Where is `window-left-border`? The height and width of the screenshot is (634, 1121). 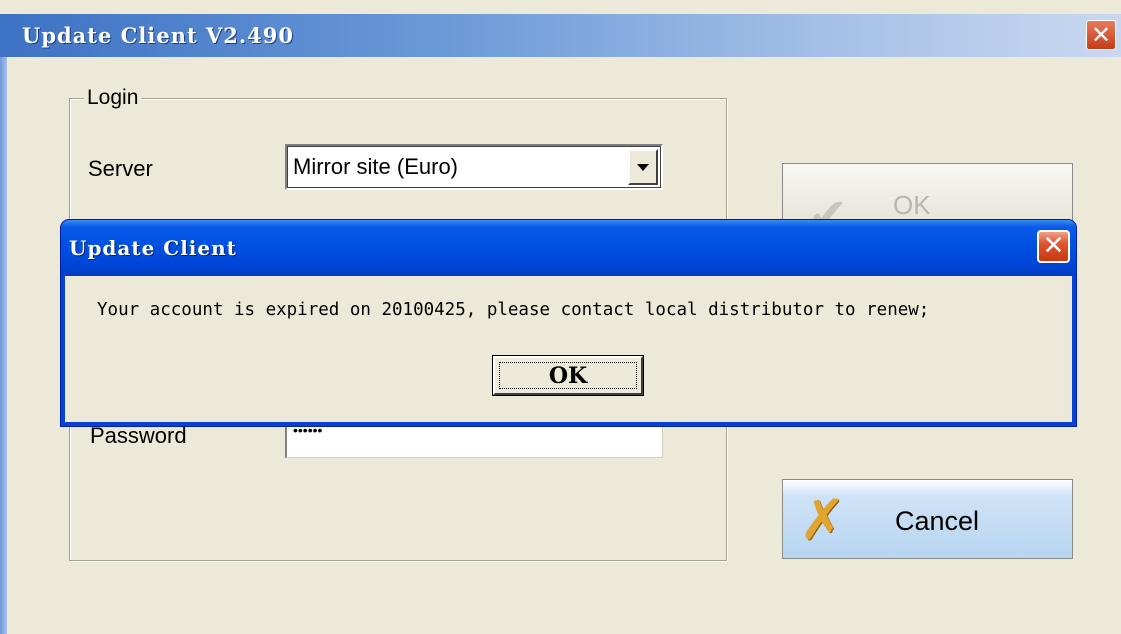 window-left-border is located at coordinates (3, 345).